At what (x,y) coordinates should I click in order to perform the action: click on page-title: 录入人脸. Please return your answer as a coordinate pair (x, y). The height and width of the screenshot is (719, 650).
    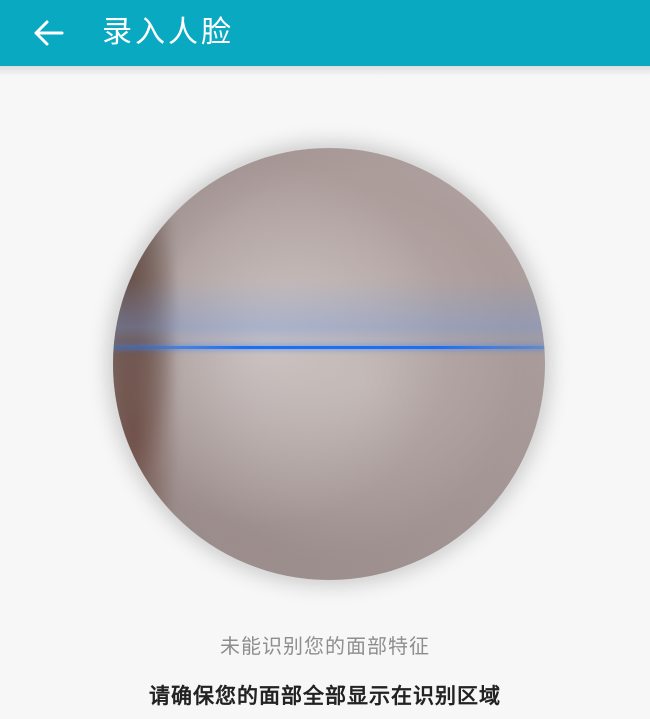
    Looking at the image, I should click on (168, 32).